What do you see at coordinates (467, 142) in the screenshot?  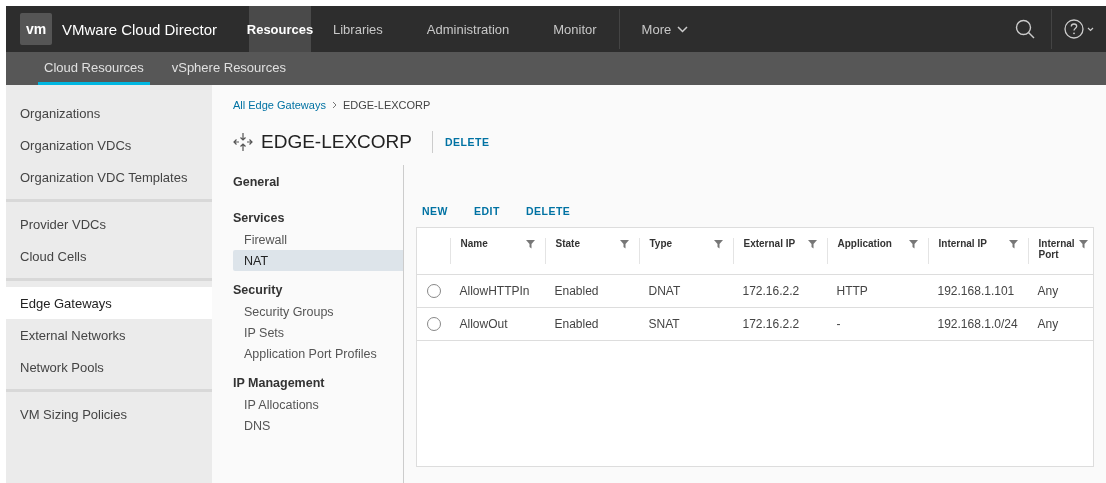 I see `delete-button: DELETE` at bounding box center [467, 142].